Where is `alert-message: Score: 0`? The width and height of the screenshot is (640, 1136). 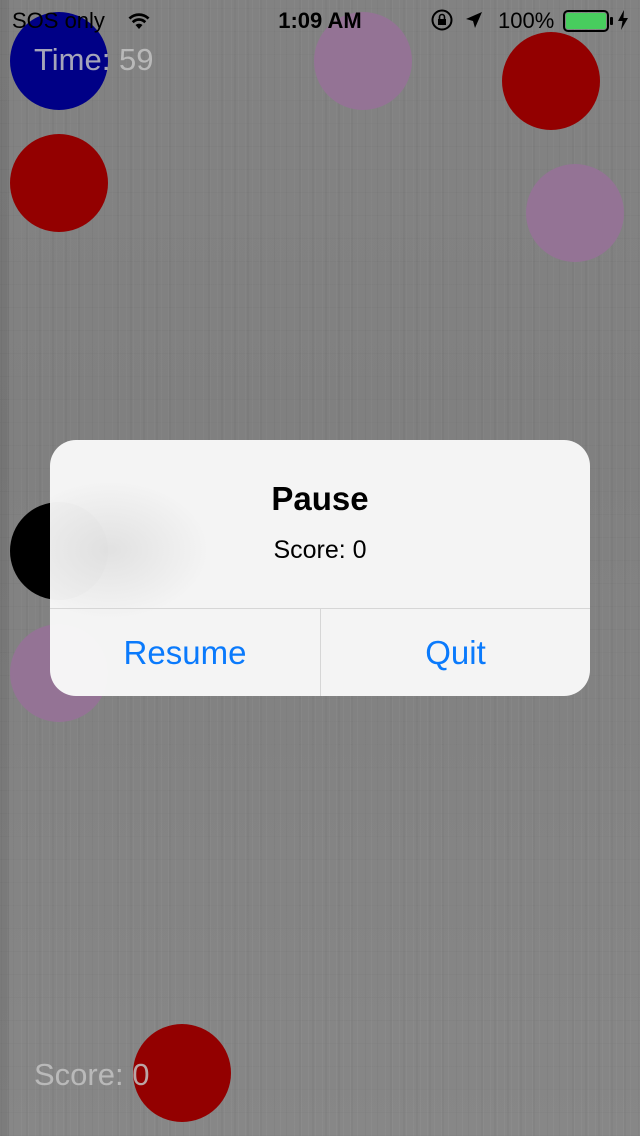 alert-message: Score: 0 is located at coordinates (320, 550).